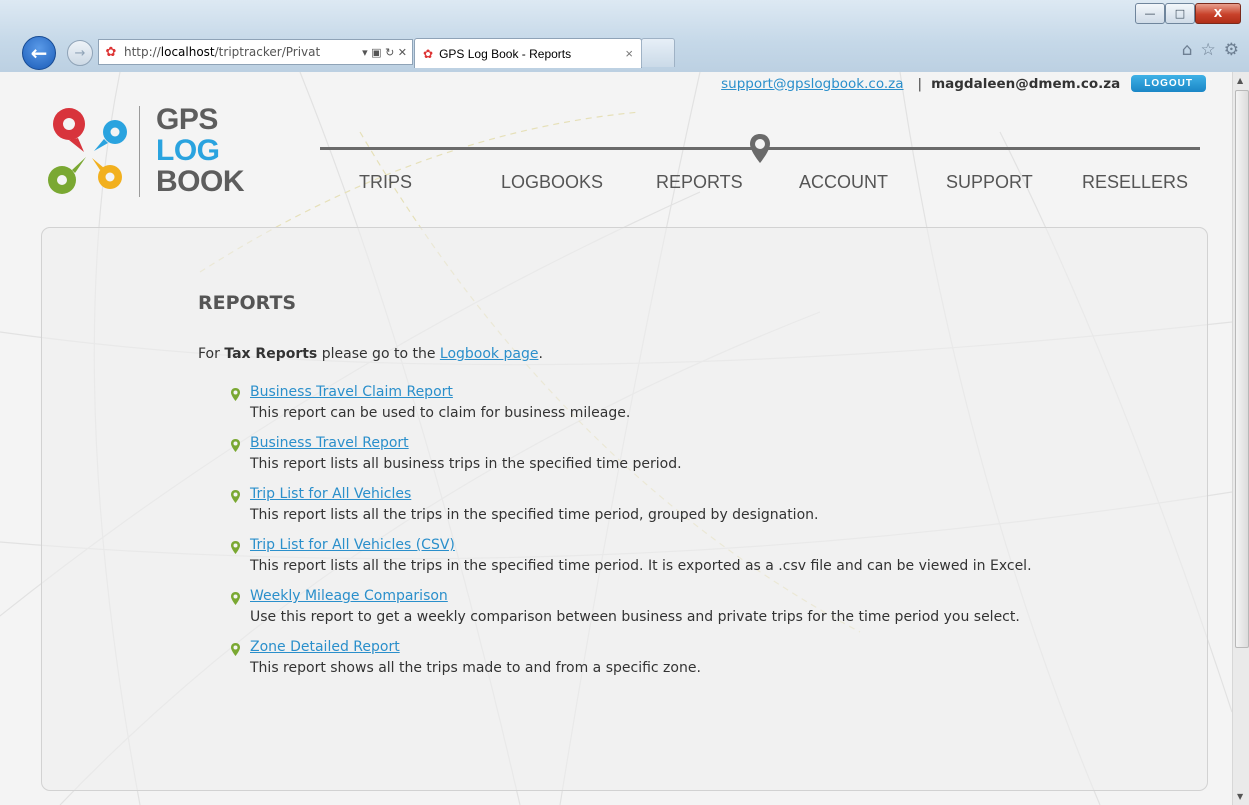  I want to click on site-favicon-icon: ✿, so click(111, 52).